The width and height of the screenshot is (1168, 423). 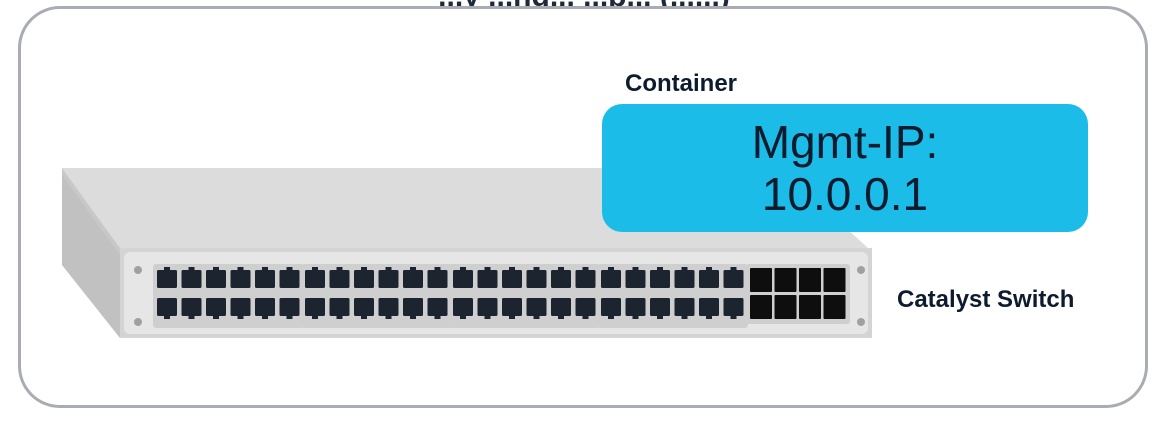 I want to click on screw-bottom-right, so click(x=861, y=322).